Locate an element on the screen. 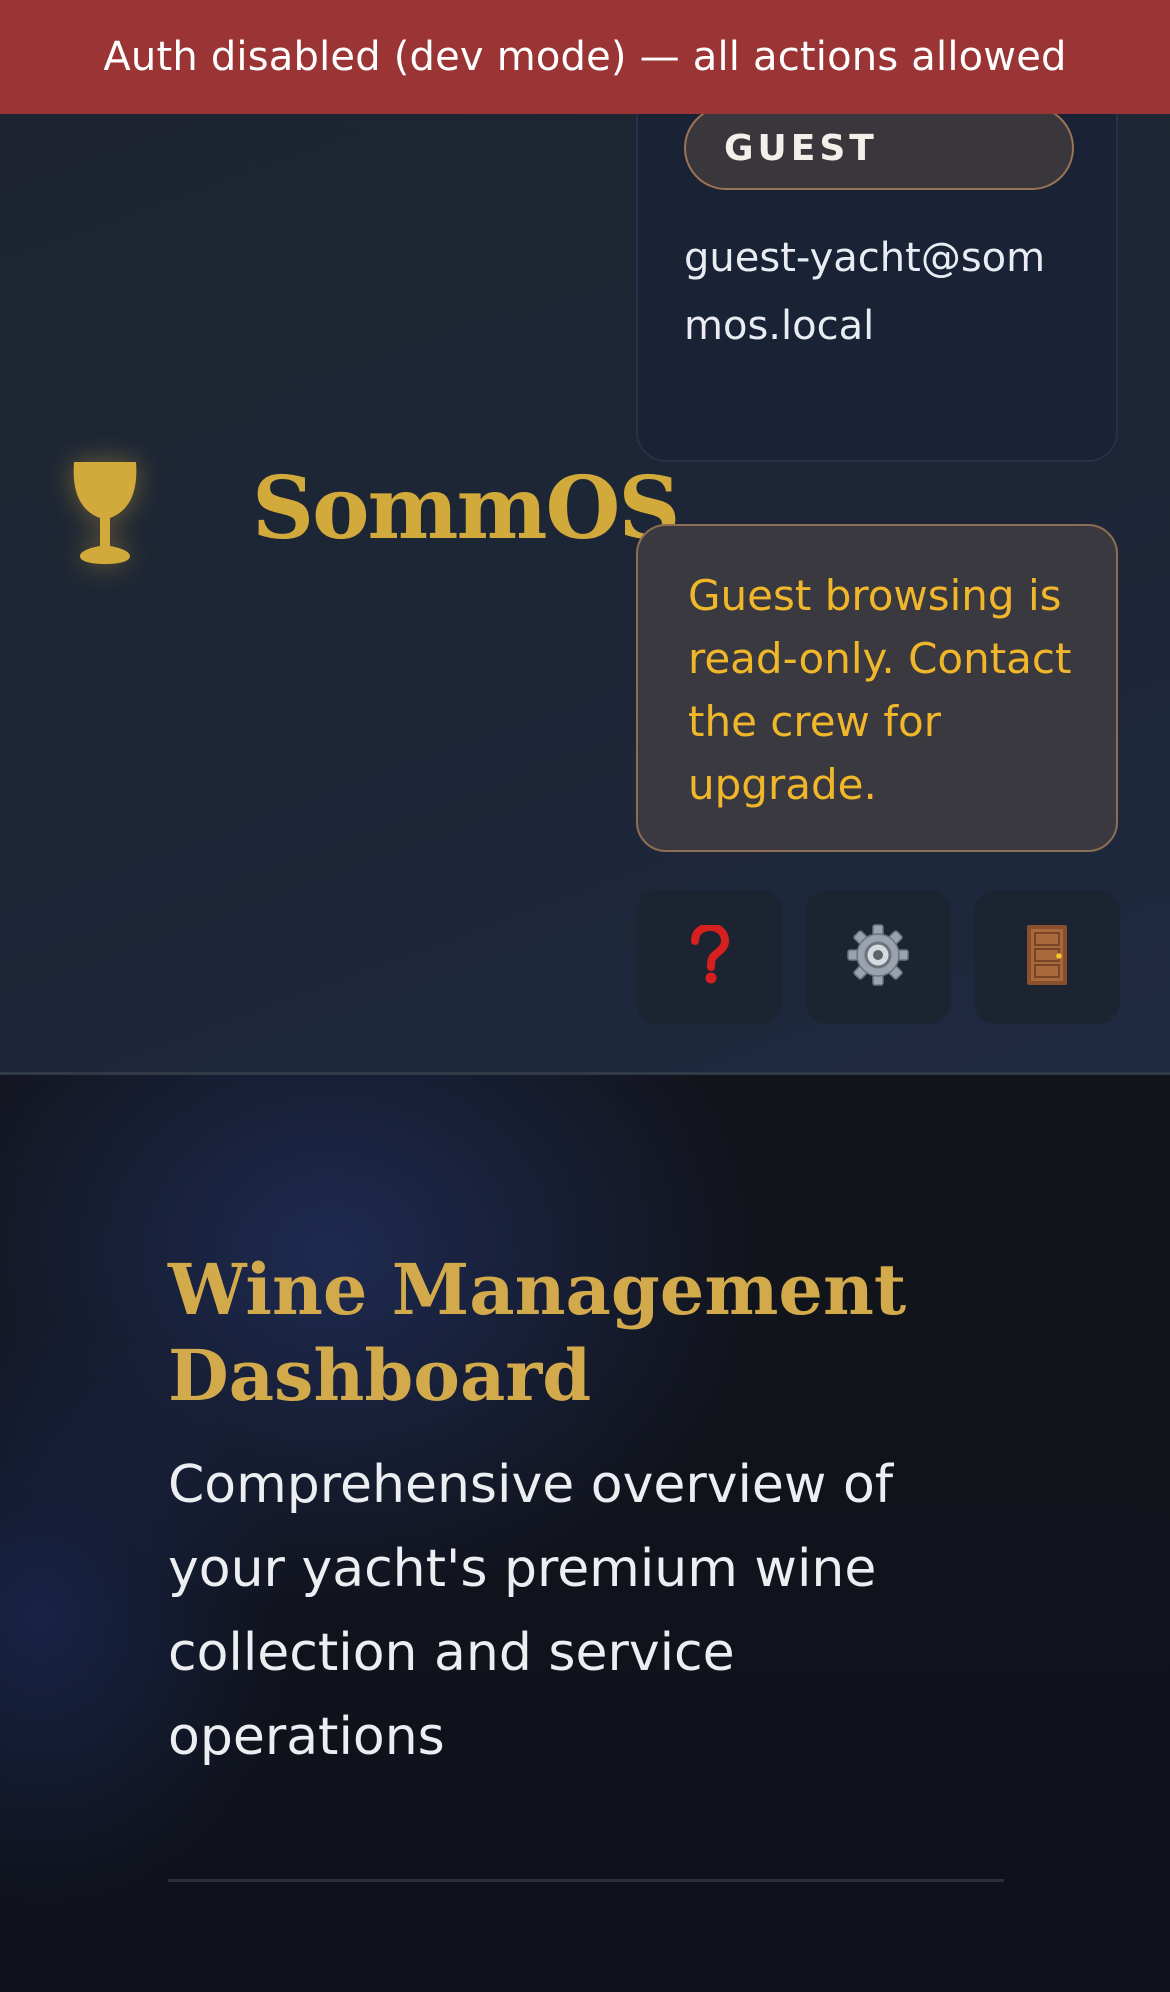 Image resolution: width=1170 pixels, height=1992 pixels. help-button is located at coordinates (709, 957).